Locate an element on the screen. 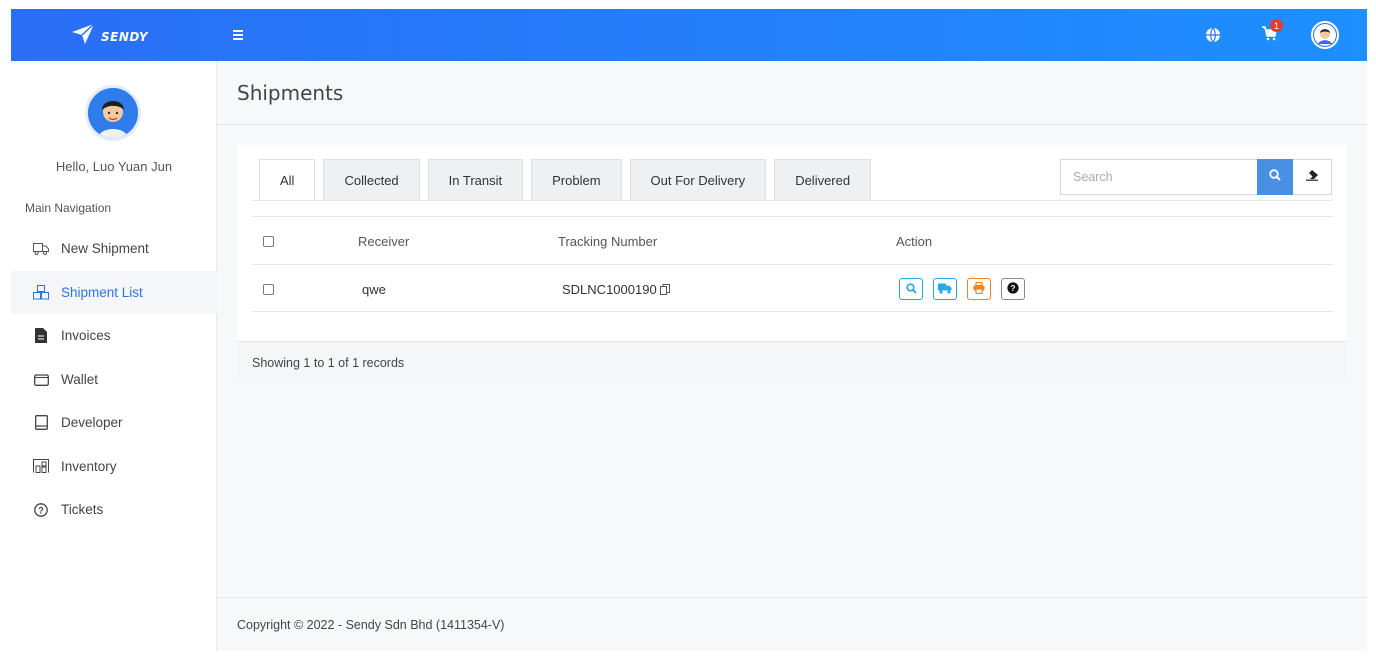 The width and height of the screenshot is (1376, 668). search-button is located at coordinates (1275, 177).